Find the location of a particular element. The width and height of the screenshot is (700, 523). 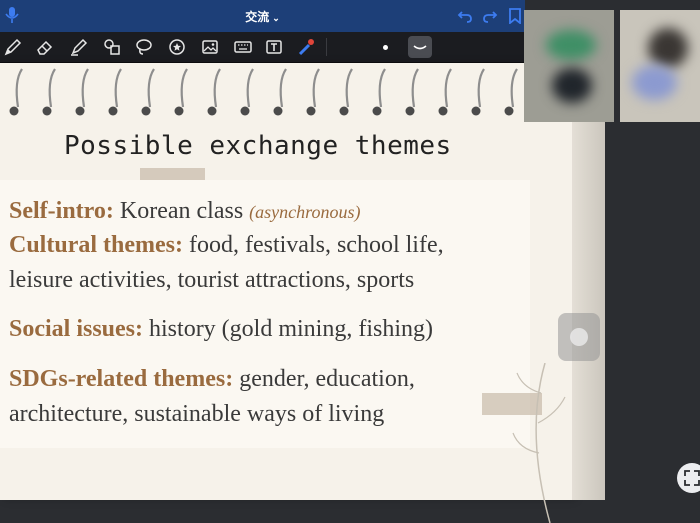

eraser-icon is located at coordinates (45, 47).